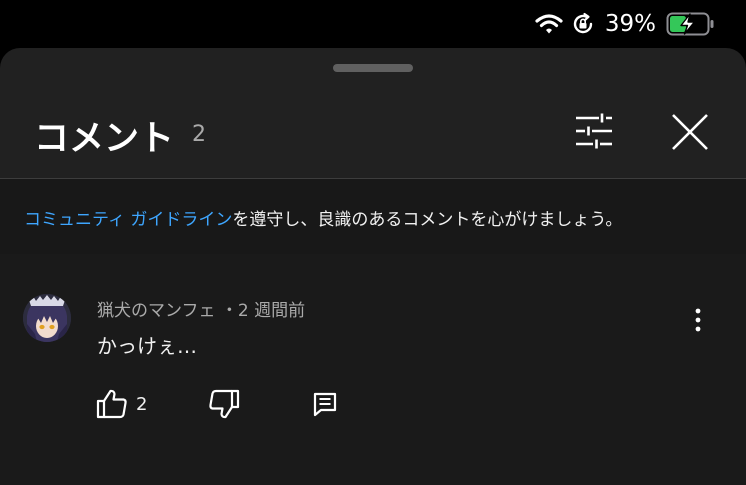 This screenshot has height=485, width=746. I want to click on status-bar: 39%, so click(373, 24).